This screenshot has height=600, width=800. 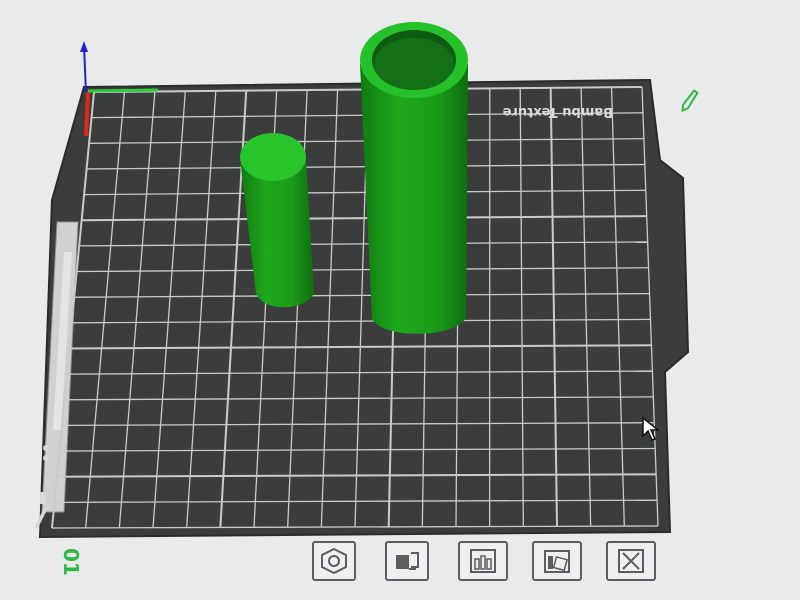 I want to click on z-axis, so click(x=85, y=69).